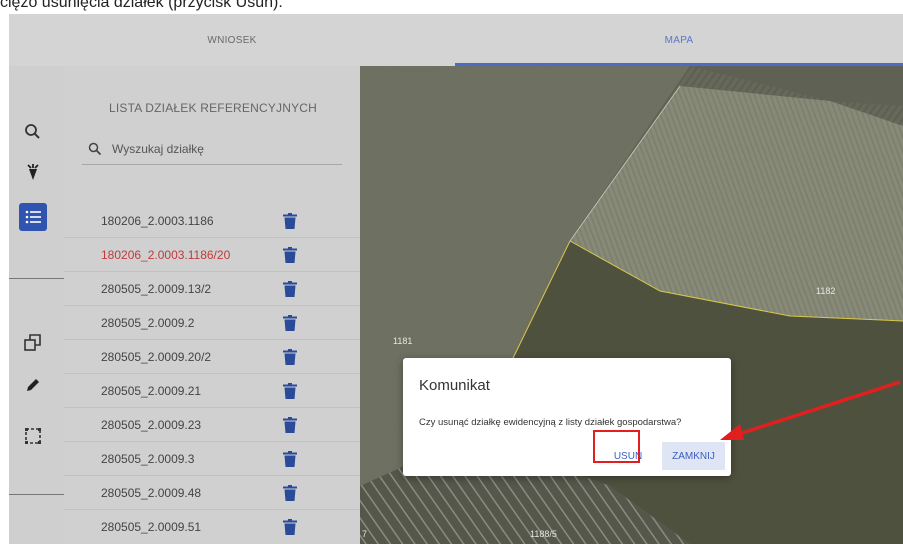  Describe the element at coordinates (222, 149) in the screenshot. I see `parcel-search-input` at that location.